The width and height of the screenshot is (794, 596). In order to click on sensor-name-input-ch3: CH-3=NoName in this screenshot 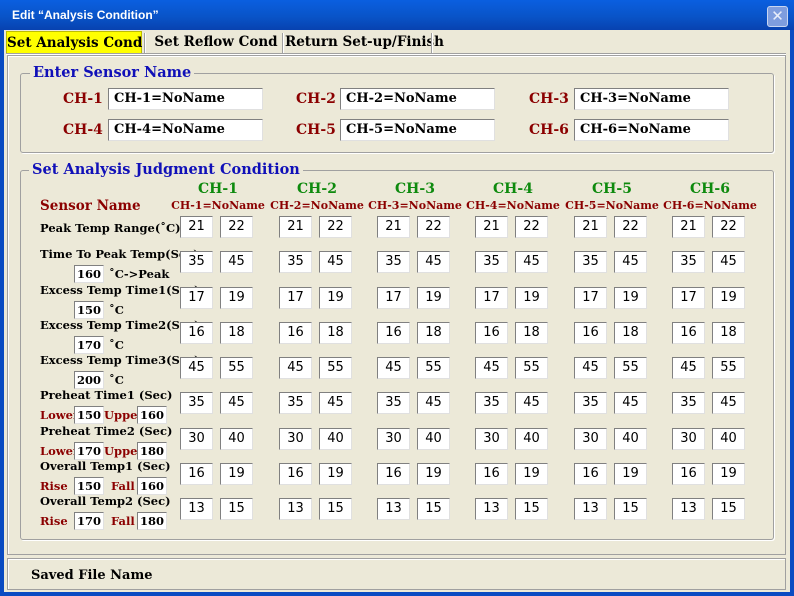, I will do `click(651, 99)`.